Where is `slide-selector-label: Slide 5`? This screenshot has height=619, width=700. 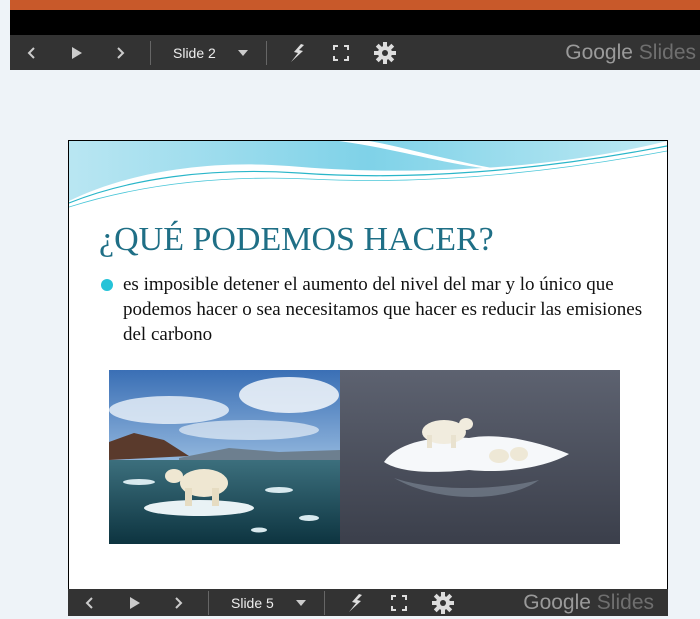 slide-selector-label: Slide 5 is located at coordinates (251, 603).